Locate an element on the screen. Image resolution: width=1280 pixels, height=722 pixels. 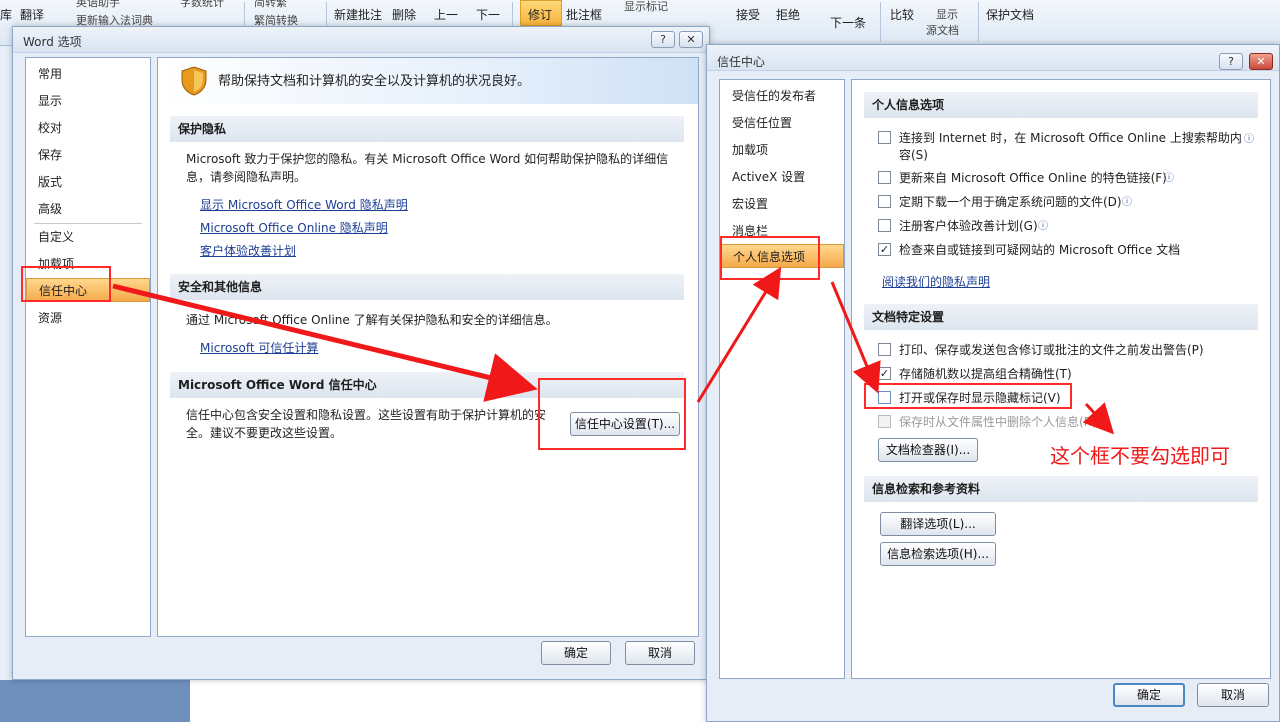
ribbon-new-comment: 新建批注 is located at coordinates (358, 14).